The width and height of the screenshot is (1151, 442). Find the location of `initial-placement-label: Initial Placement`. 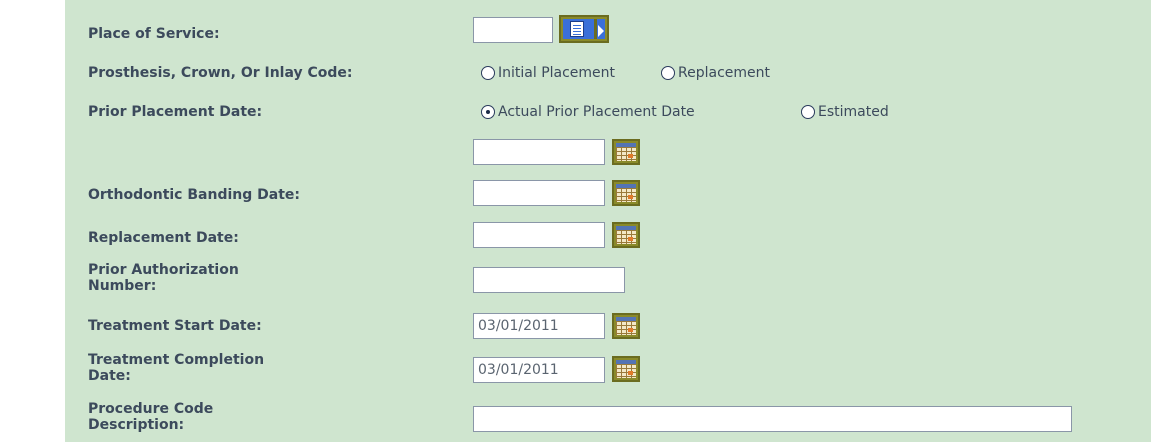

initial-placement-label: Initial Placement is located at coordinates (557, 73).